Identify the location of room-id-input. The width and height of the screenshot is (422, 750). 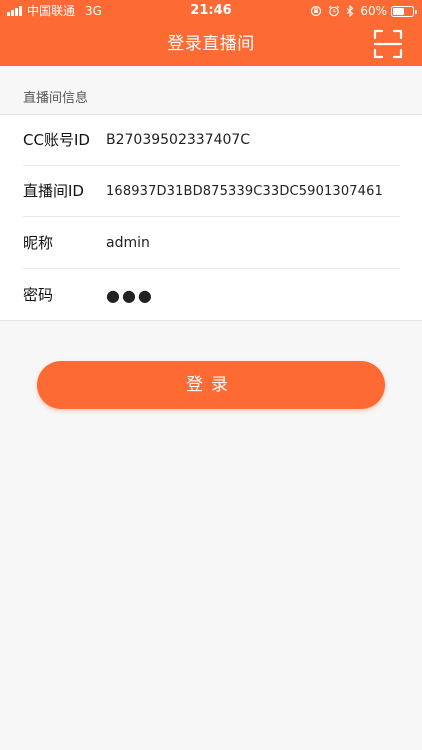
(253, 191).